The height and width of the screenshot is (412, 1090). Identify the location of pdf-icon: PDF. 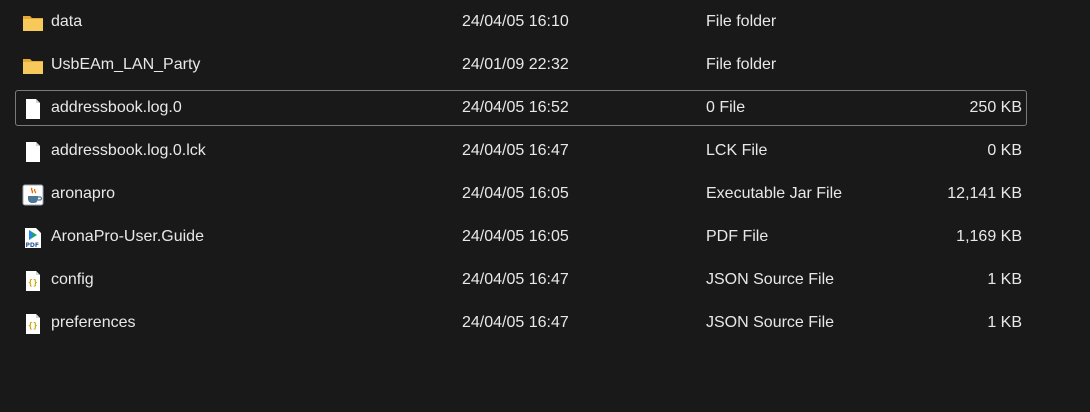
(33, 238).